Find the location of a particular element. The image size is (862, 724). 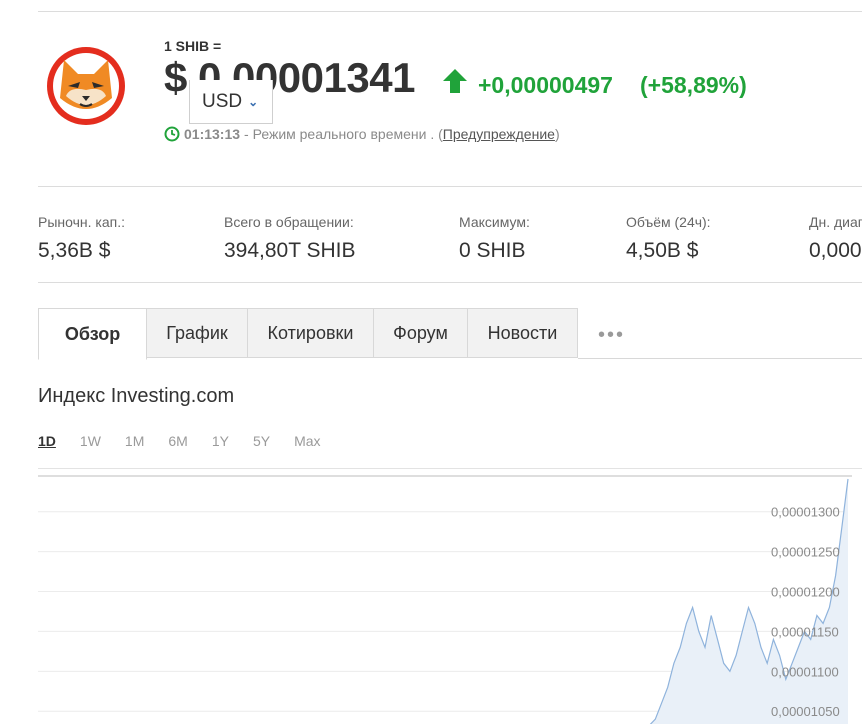

stat-max-supply: Максимум: 0 SHIB is located at coordinates (494, 238).